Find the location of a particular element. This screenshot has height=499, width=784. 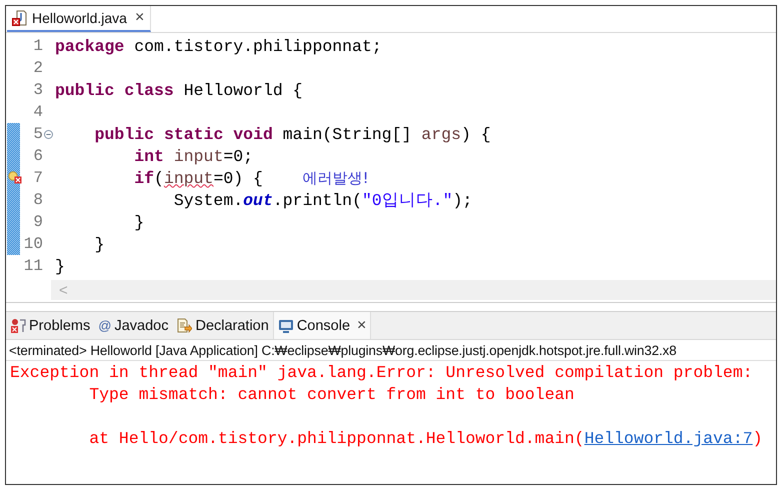

line-number: 9 is located at coordinates (38, 222).